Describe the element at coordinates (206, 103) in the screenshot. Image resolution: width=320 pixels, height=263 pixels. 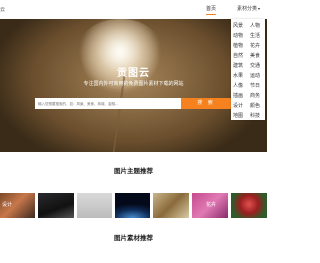
I see `search-button: 搜 索` at that location.